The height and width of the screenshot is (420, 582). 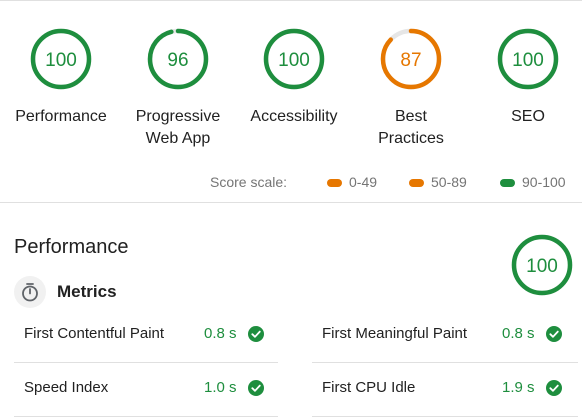 What do you see at coordinates (416, 183) in the screenshot?
I see `scale-average-swatch` at bounding box center [416, 183].